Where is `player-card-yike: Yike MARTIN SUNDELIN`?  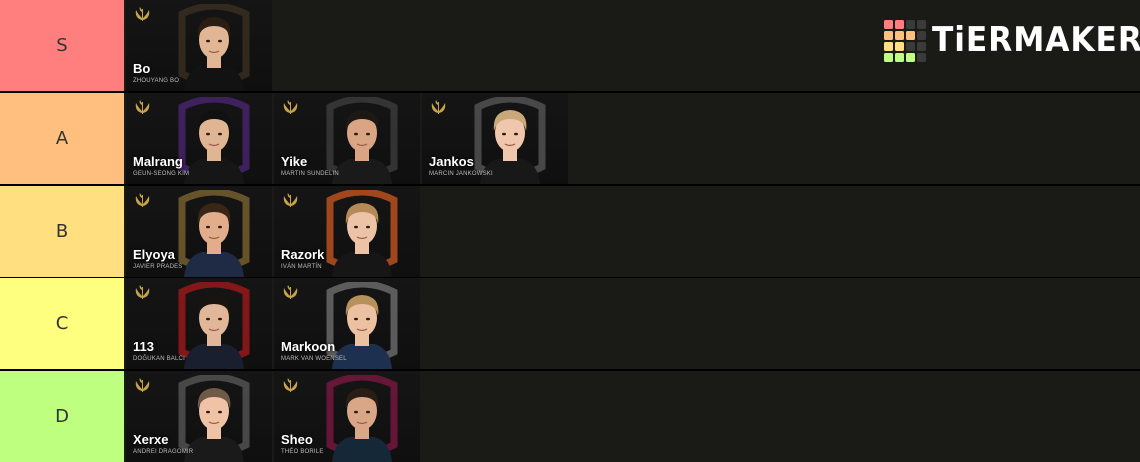
player-card-yike: Yike MARTIN SUNDELIN is located at coordinates (347, 138).